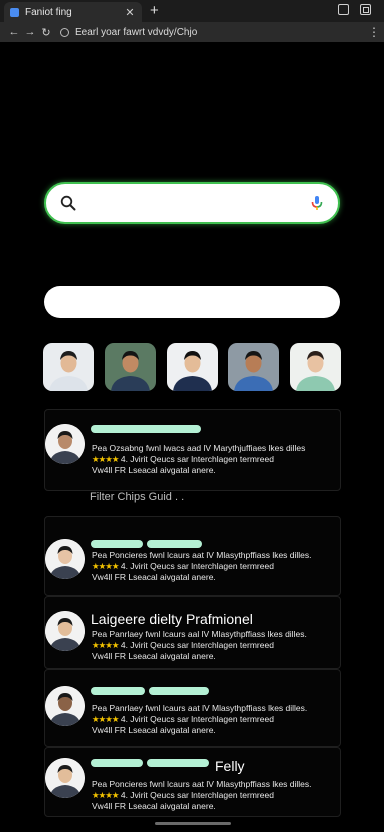  Describe the element at coordinates (230, 766) in the screenshot. I see `card-heading: Felly` at that location.